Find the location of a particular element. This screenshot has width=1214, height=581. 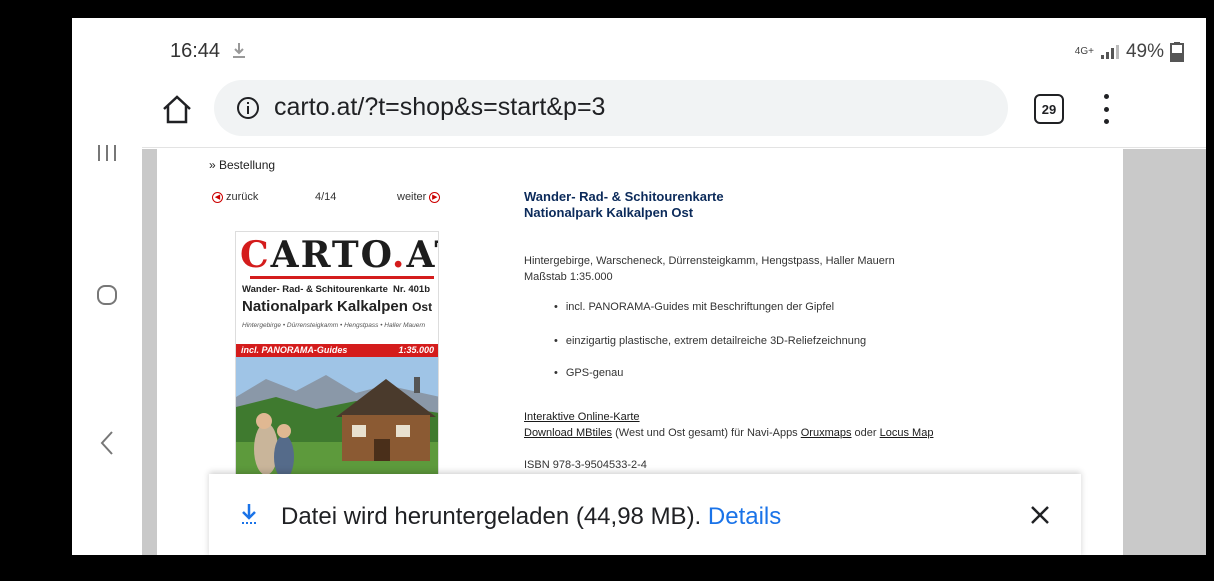

clock: 16:44 is located at coordinates (195, 51).